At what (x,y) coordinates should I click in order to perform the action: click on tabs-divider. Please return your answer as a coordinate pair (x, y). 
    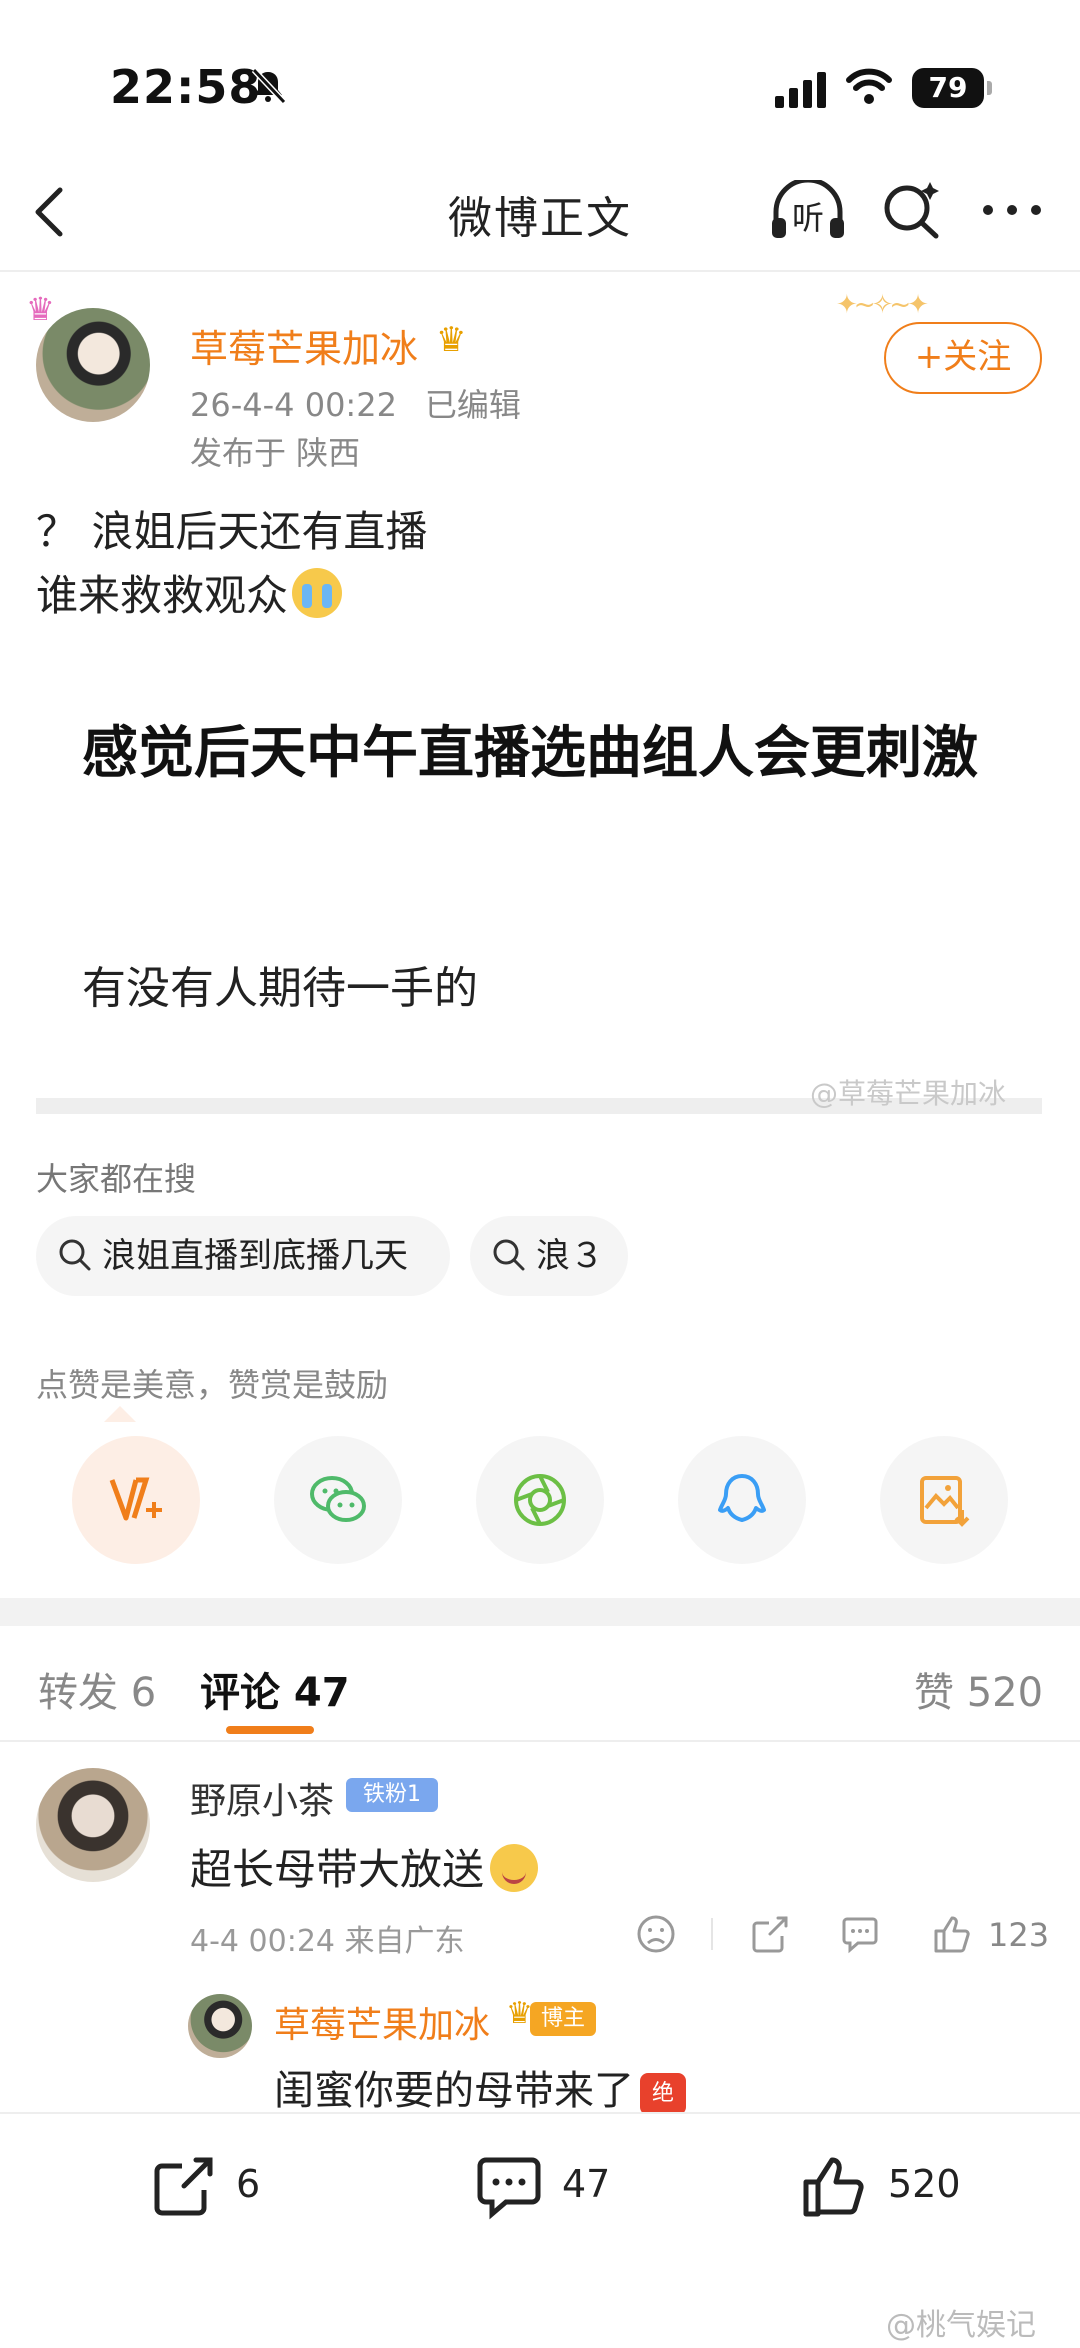
    Looking at the image, I should click on (540, 1741).